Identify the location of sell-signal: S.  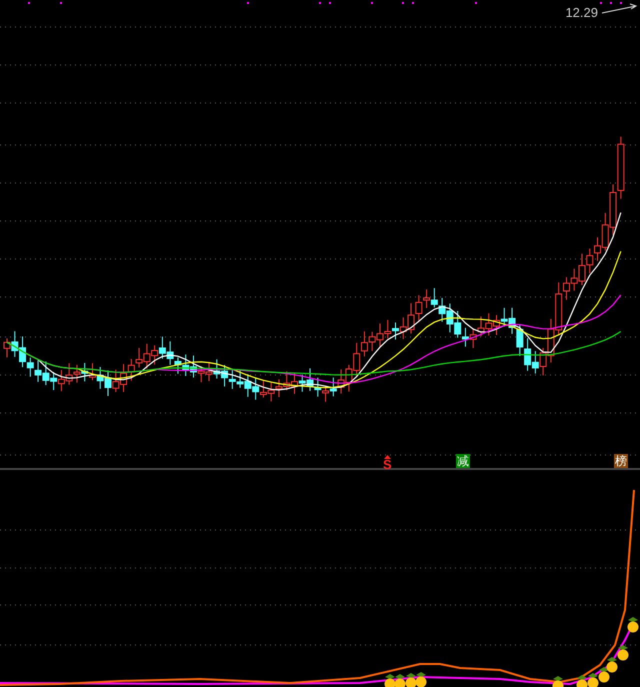
(387, 465).